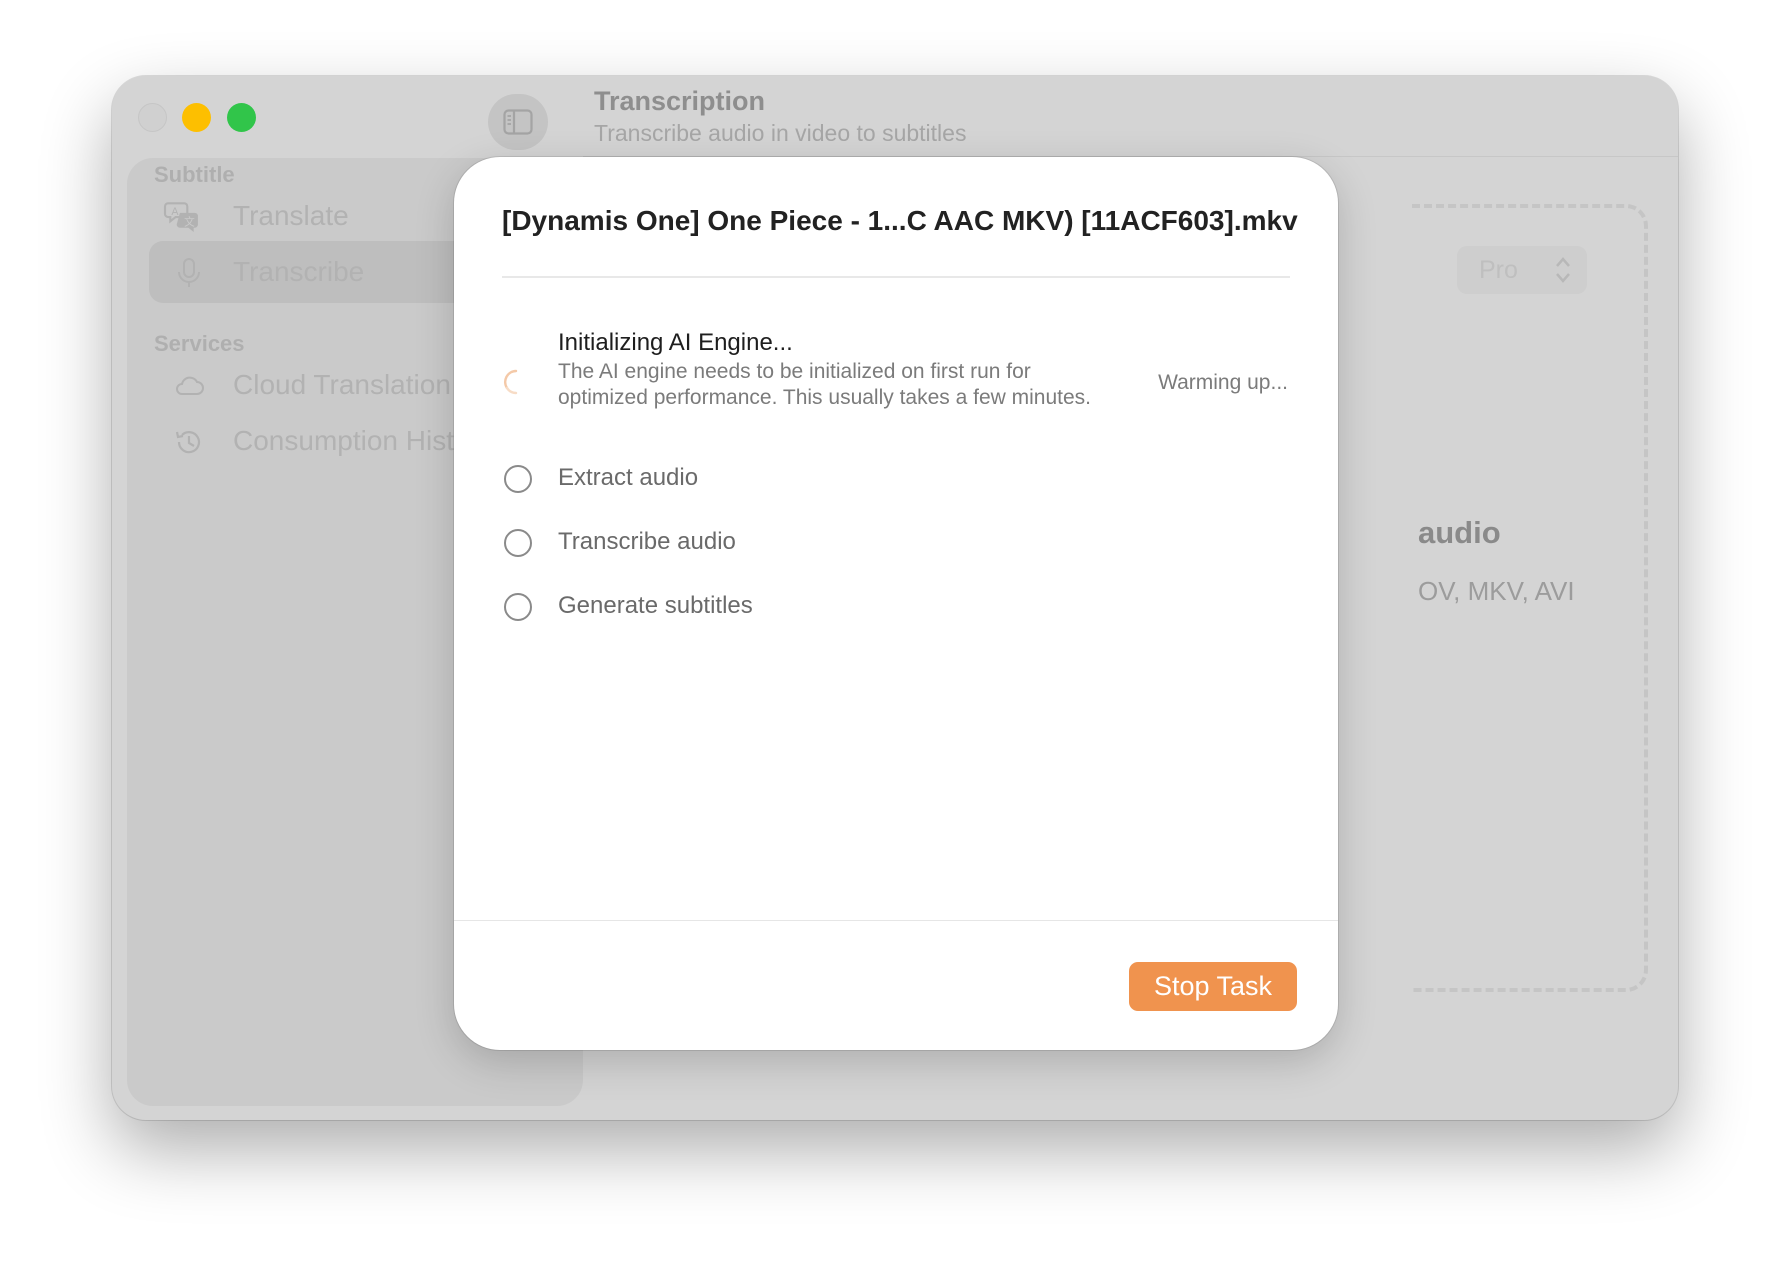 The width and height of the screenshot is (1784, 1264). What do you see at coordinates (1522, 270) in the screenshot?
I see `model-select: Pro` at bounding box center [1522, 270].